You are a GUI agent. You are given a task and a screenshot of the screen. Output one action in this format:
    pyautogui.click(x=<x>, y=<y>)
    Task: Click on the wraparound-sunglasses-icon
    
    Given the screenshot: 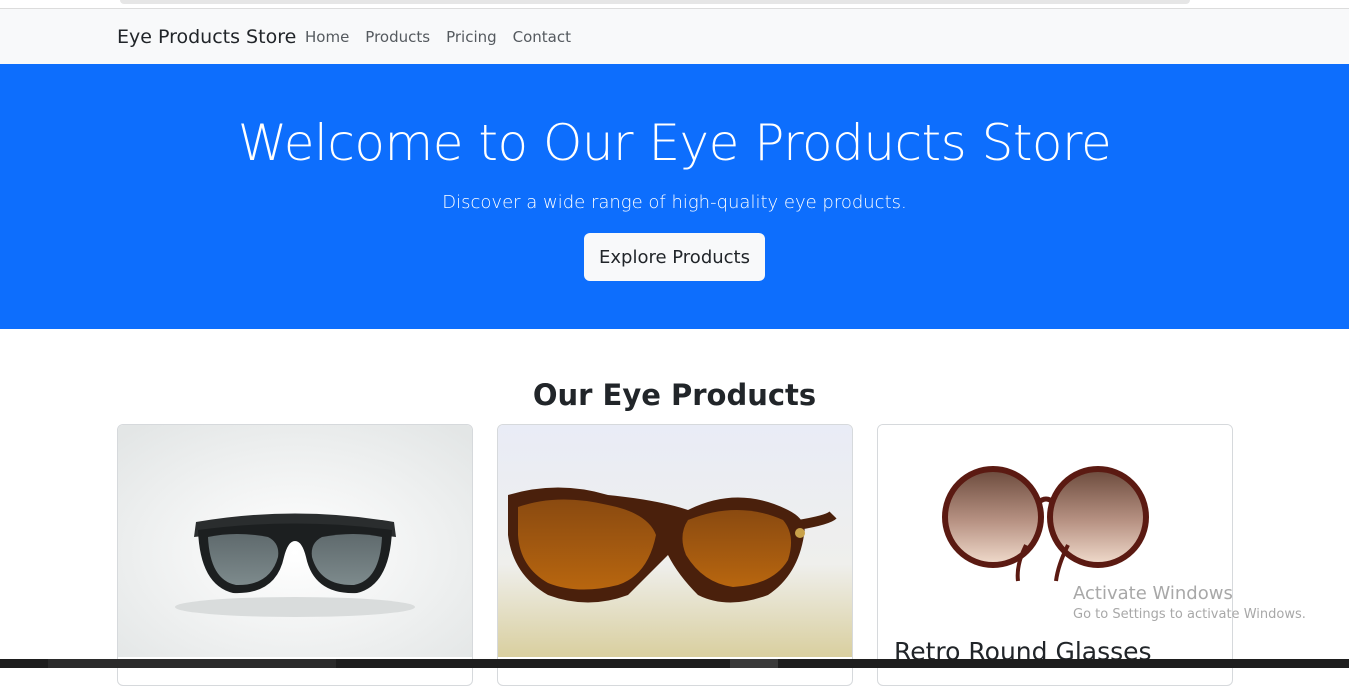 What is the action you would take?
    pyautogui.click(x=295, y=541)
    